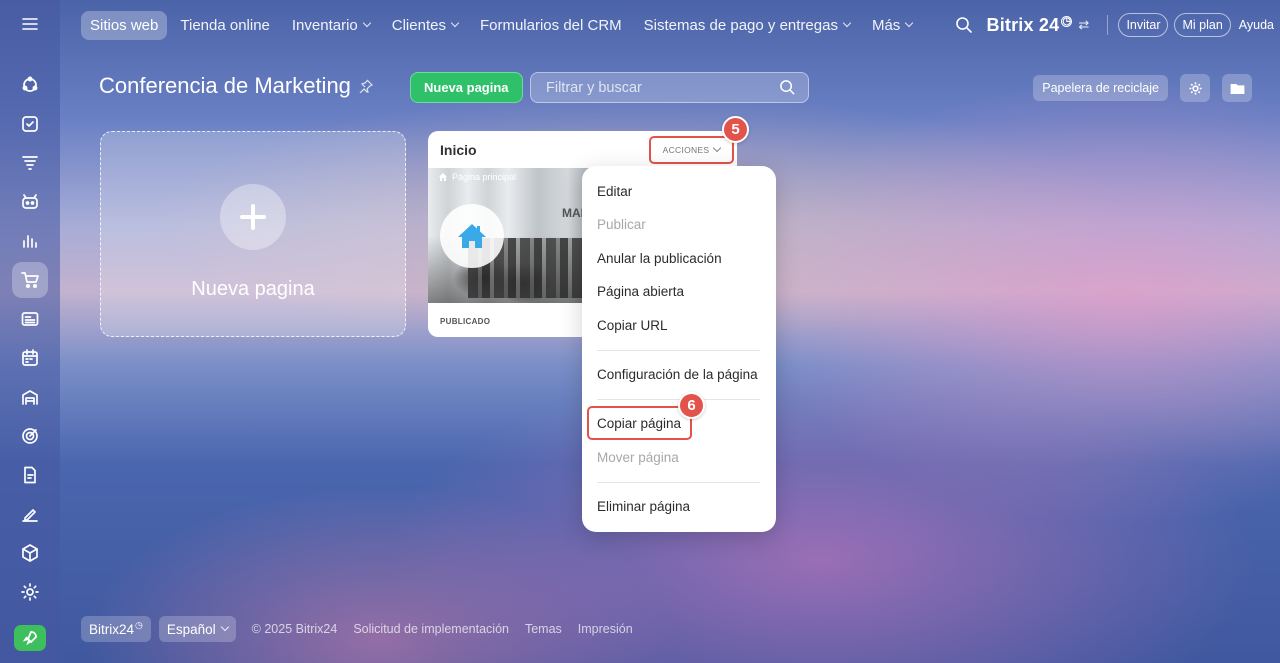 The image size is (1280, 663). What do you see at coordinates (472, 236) in the screenshot?
I see `home-page-icon` at bounding box center [472, 236].